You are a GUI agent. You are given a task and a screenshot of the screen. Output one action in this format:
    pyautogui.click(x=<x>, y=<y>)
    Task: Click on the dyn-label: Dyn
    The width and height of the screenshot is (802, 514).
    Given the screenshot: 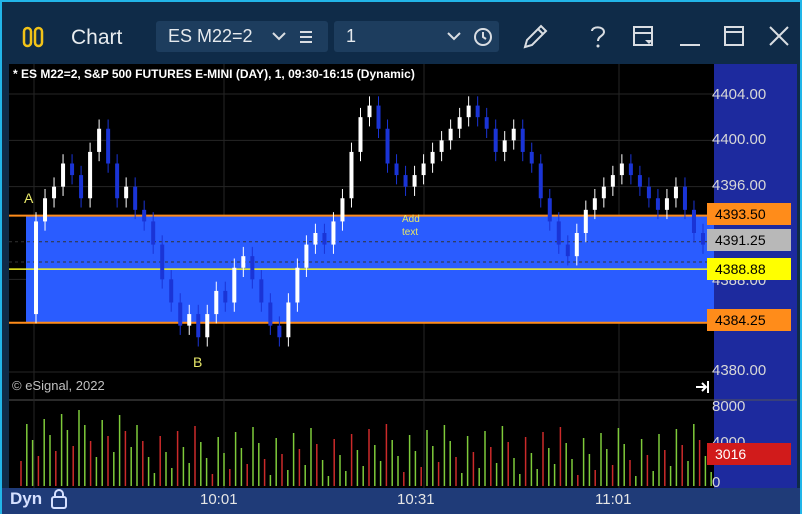 What is the action you would take?
    pyautogui.click(x=26, y=499)
    